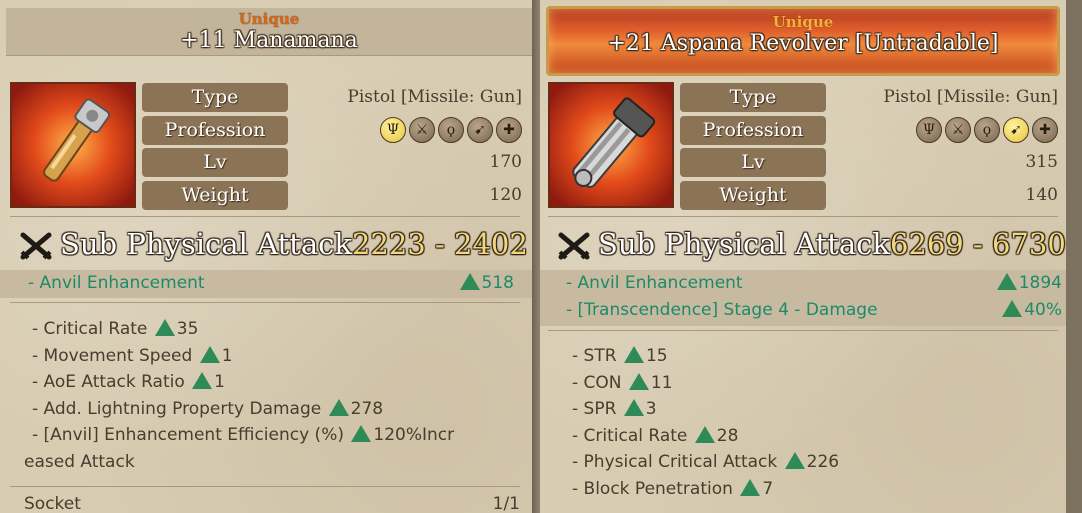 The image size is (1082, 513). What do you see at coordinates (869, 163) in the screenshot?
I see `stat-row-level: Lv 315` at bounding box center [869, 163].